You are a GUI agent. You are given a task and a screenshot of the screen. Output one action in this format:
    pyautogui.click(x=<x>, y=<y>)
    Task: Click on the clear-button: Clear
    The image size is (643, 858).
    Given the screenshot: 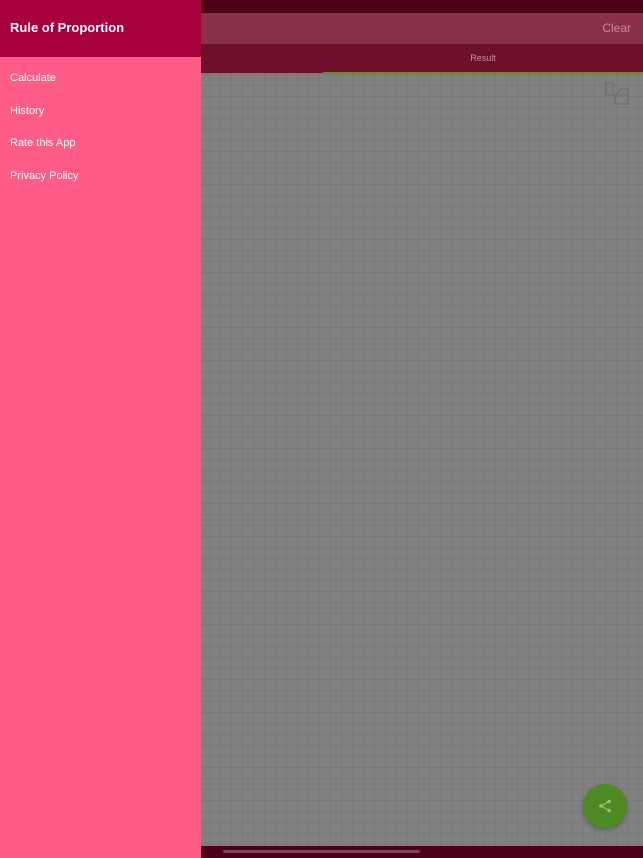 What is the action you would take?
    pyautogui.click(x=616, y=28)
    